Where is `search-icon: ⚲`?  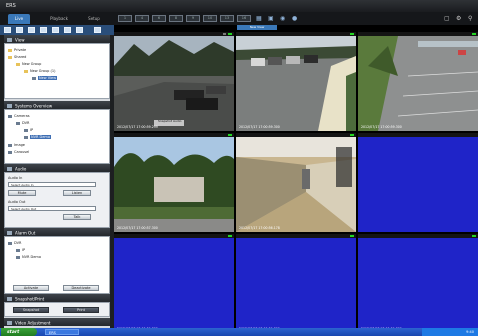 search-icon: ⚲ is located at coordinates (470, 18).